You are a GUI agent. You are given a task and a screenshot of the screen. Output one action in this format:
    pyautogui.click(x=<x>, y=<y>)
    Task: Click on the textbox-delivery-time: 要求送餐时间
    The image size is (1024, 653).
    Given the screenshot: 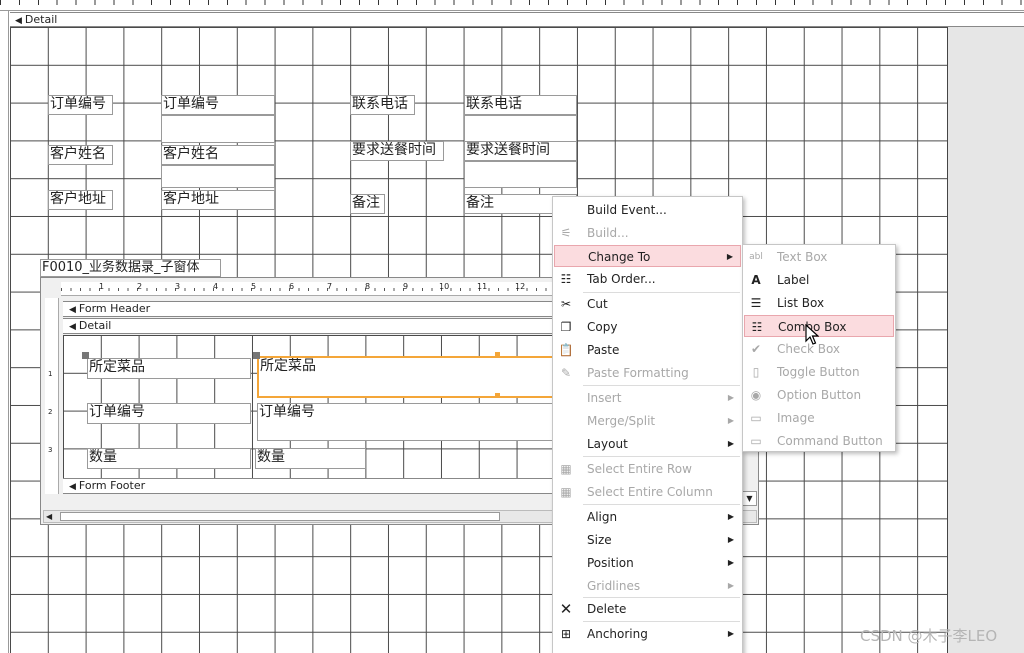 What is the action you would take?
    pyautogui.click(x=520, y=151)
    